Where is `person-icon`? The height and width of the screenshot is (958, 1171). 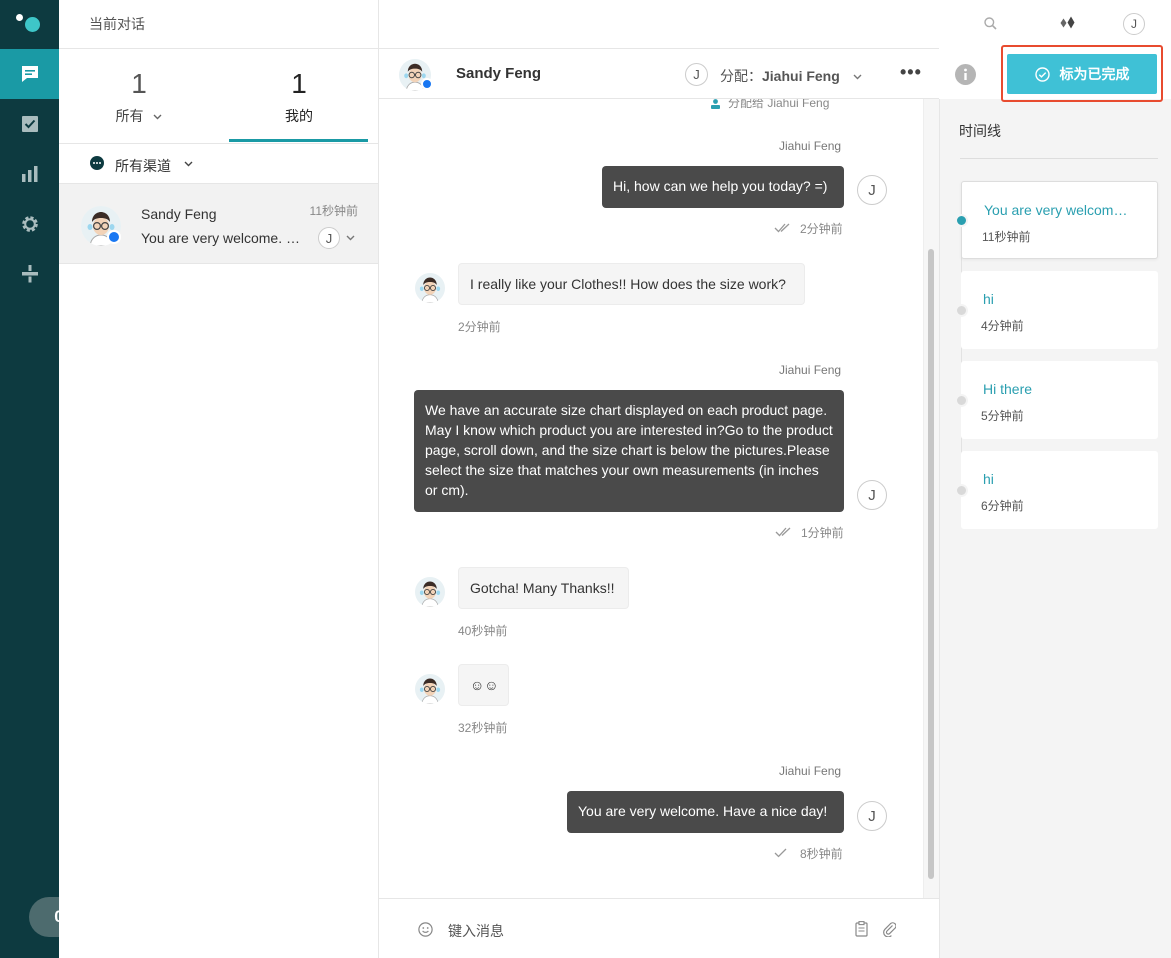
person-icon is located at coordinates (715, 104).